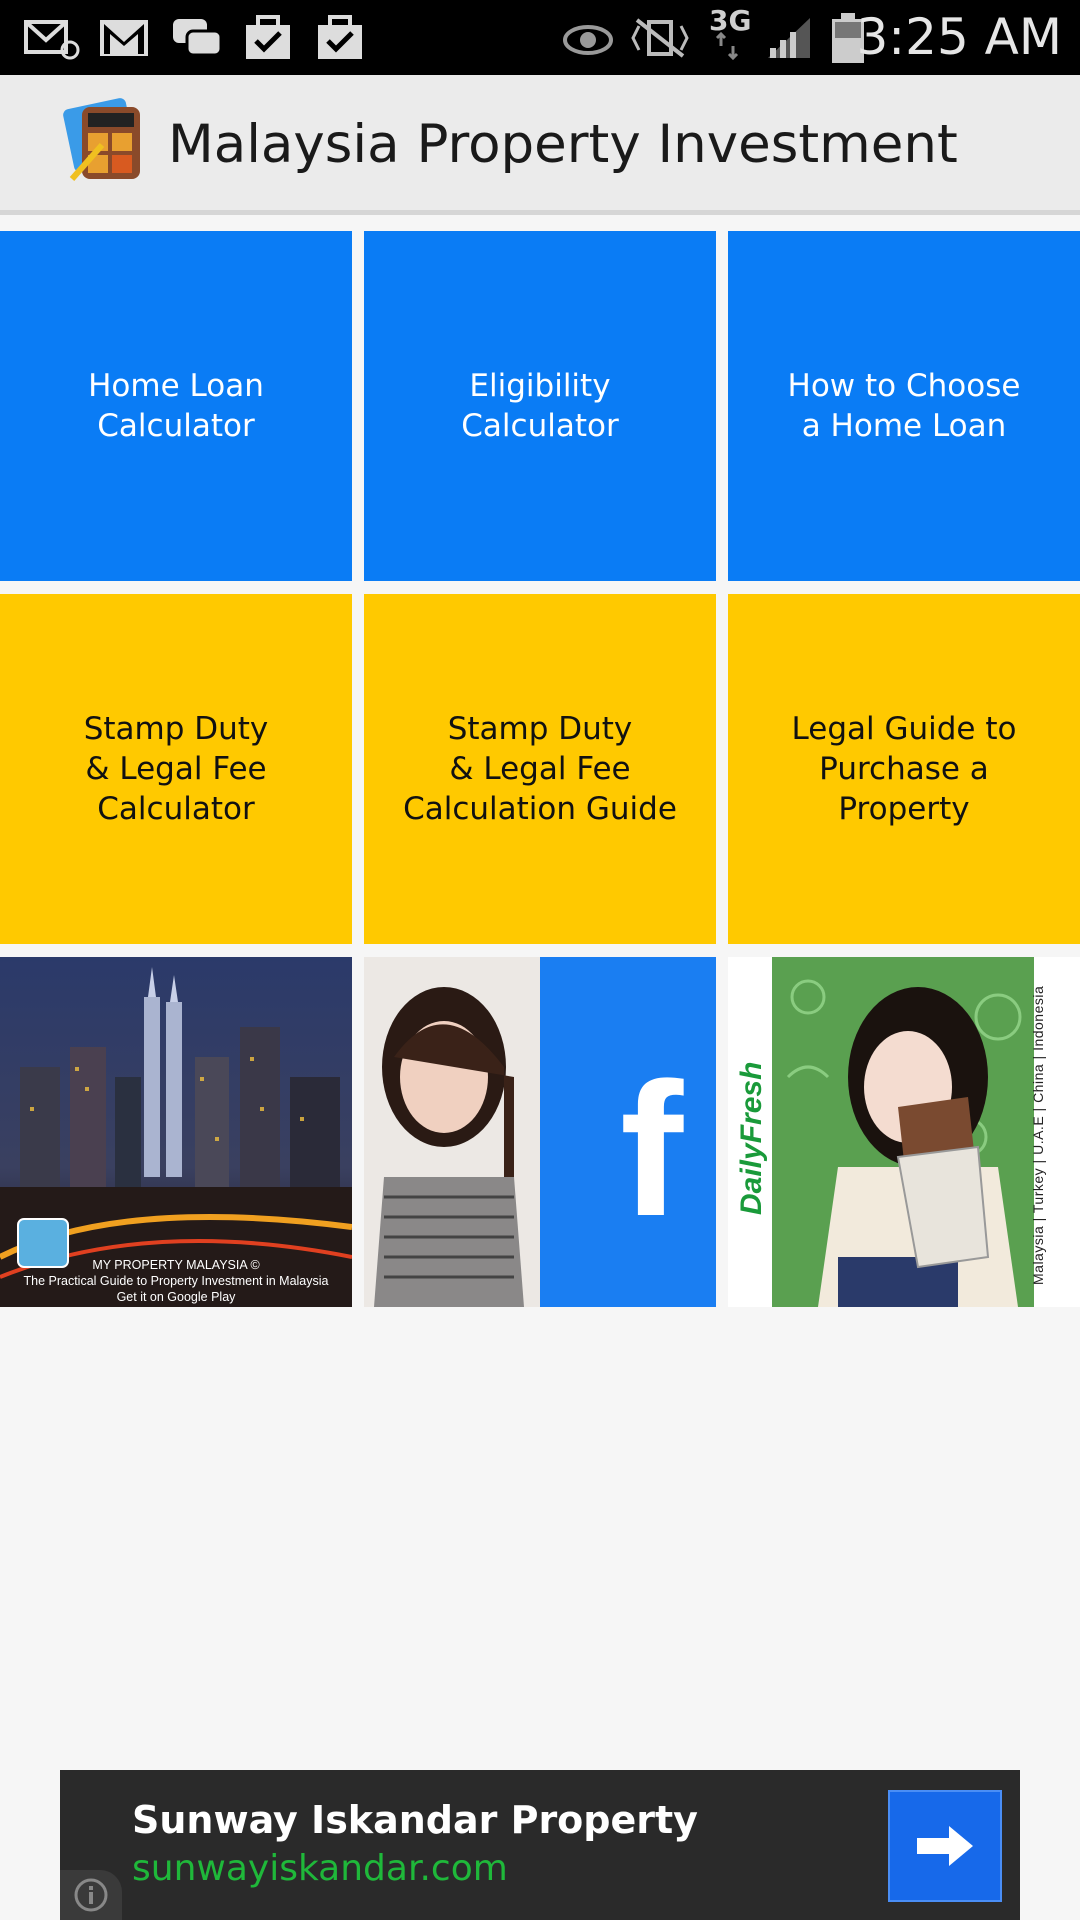 The height and width of the screenshot is (1920, 1080). I want to click on app-bar: Malaysia Property Investment, so click(540, 145).